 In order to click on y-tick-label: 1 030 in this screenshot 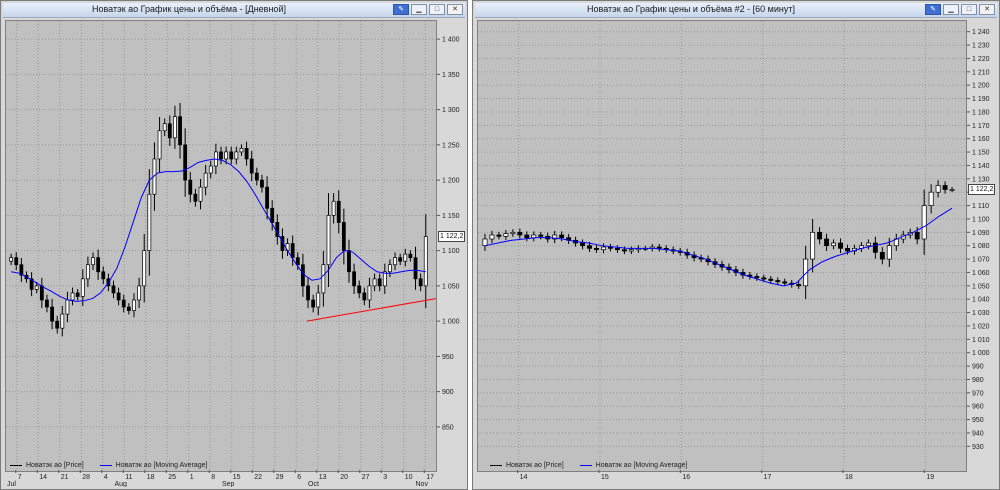, I will do `click(981, 313)`.